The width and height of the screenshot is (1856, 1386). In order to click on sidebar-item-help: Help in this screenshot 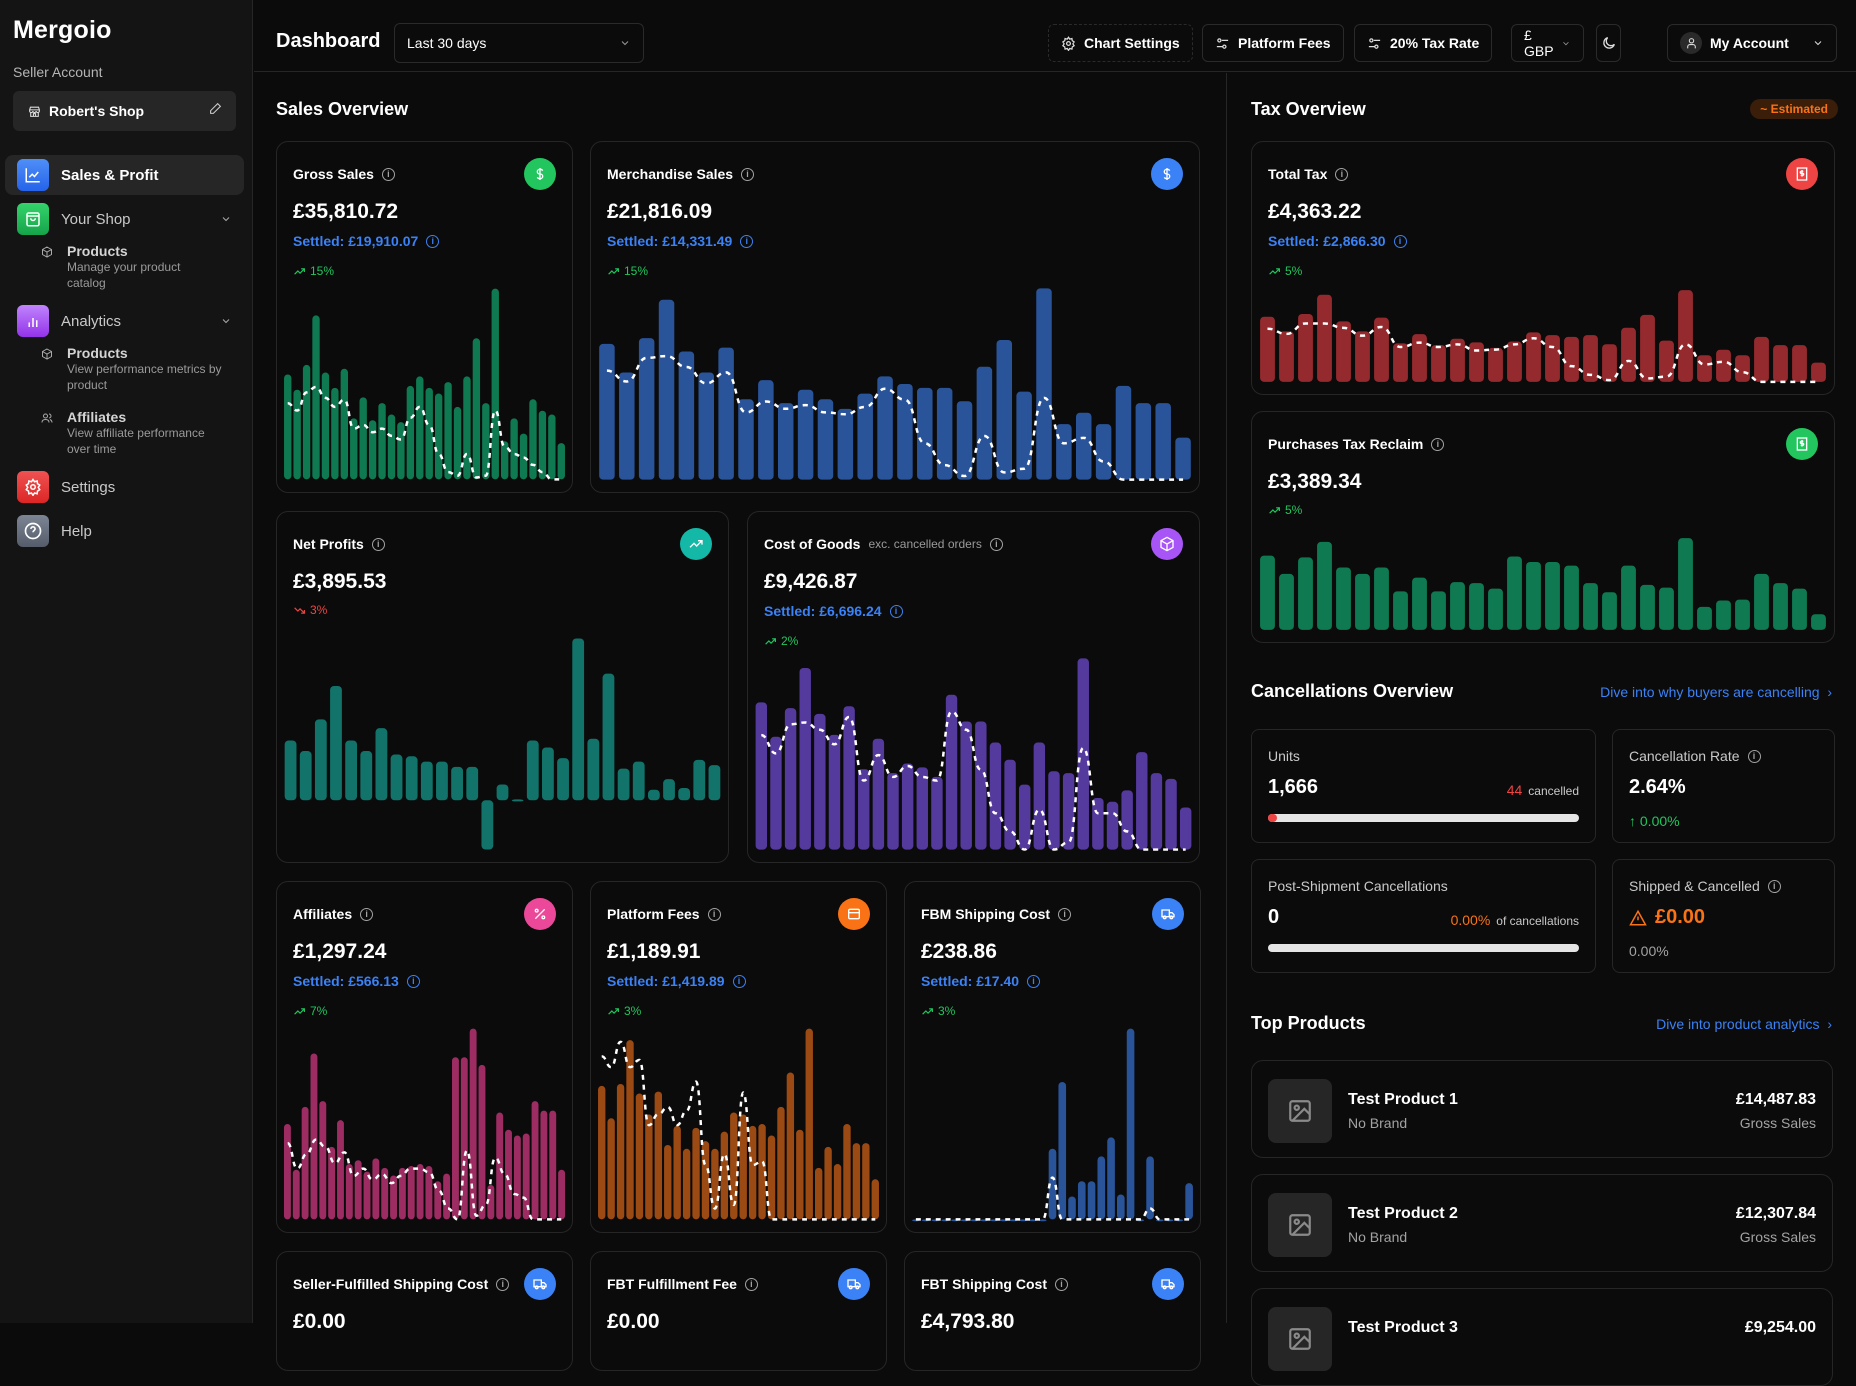, I will do `click(124, 531)`.